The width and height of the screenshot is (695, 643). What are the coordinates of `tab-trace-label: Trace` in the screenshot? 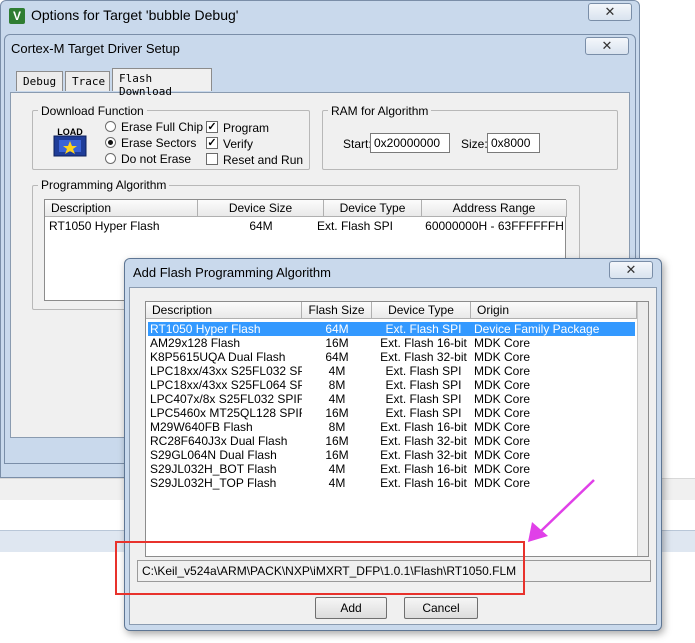 It's located at (89, 81).